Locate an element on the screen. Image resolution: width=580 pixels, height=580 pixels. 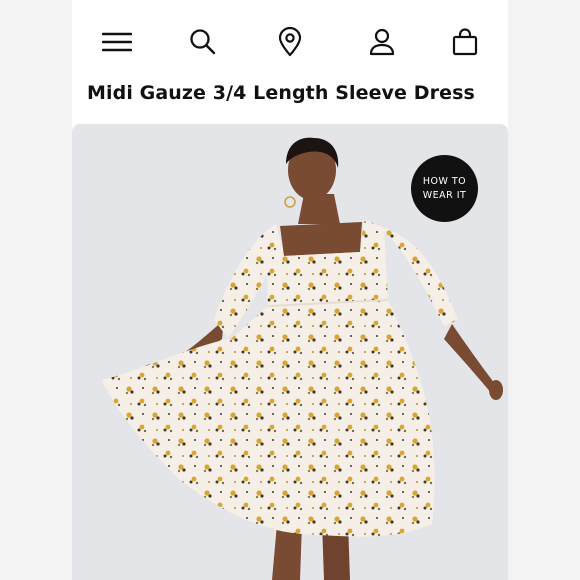
account-icon is located at coordinates (382, 42).